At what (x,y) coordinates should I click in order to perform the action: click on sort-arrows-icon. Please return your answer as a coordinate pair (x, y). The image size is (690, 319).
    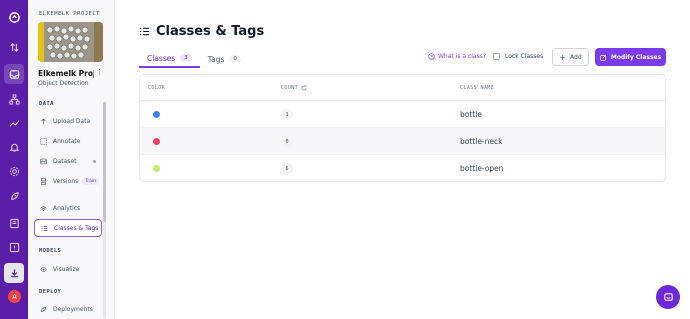
    Looking at the image, I should click on (14, 47).